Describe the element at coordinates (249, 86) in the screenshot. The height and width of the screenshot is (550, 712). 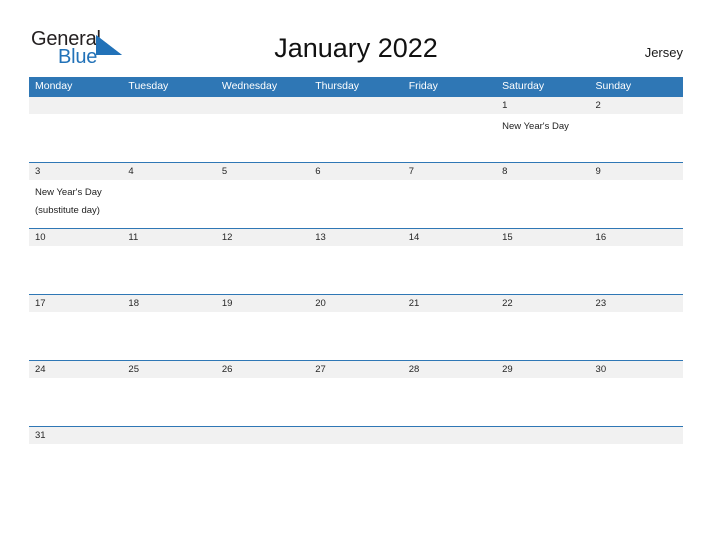
I see `weekday-header-wednesday: Wednesday` at that location.